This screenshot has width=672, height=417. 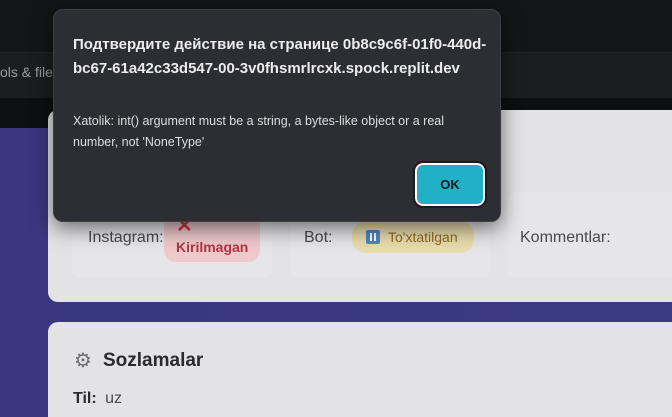 I want to click on comments-label: Kommentlar:, so click(x=565, y=237).